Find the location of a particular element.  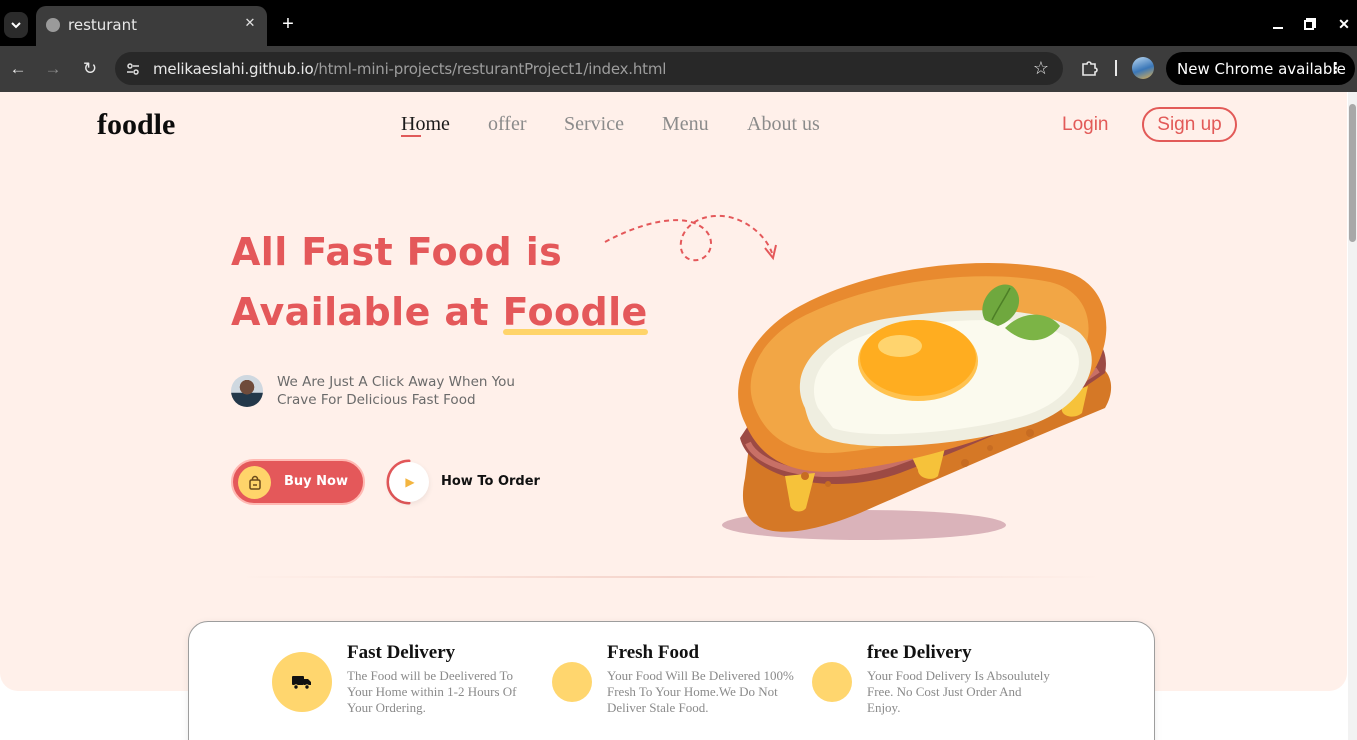

truck-icon is located at coordinates (302, 682).